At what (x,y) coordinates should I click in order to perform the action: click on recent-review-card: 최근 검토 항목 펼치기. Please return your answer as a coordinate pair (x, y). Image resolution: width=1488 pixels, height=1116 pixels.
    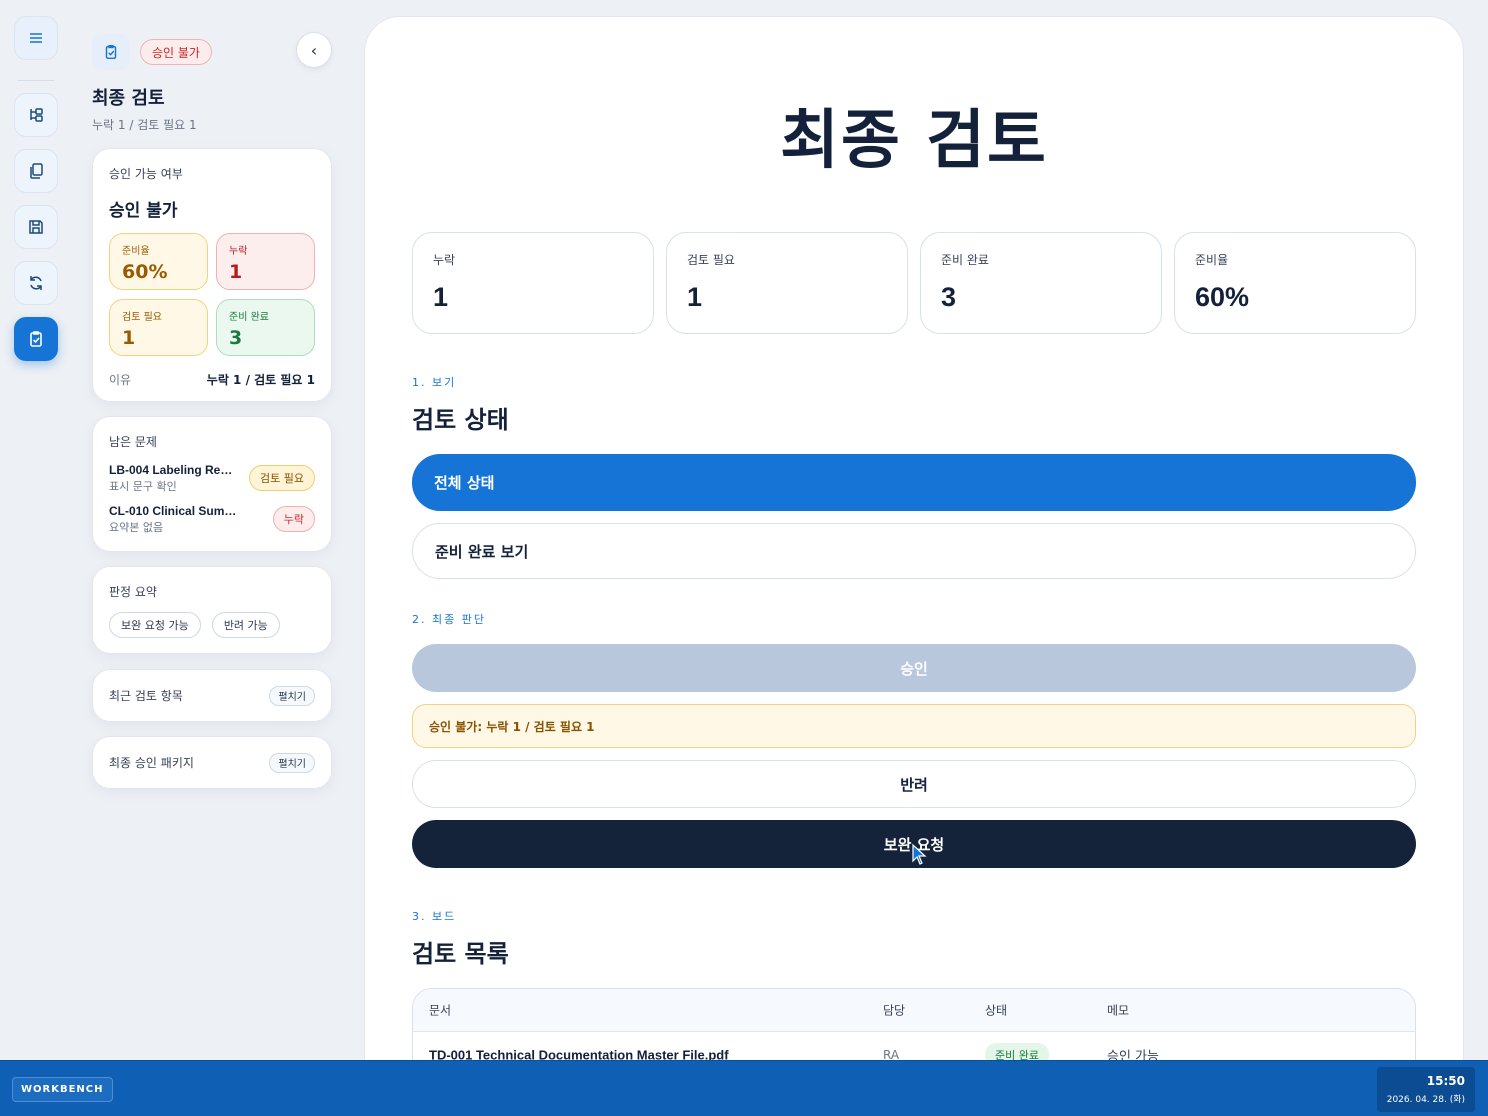
    Looking at the image, I should click on (212, 695).